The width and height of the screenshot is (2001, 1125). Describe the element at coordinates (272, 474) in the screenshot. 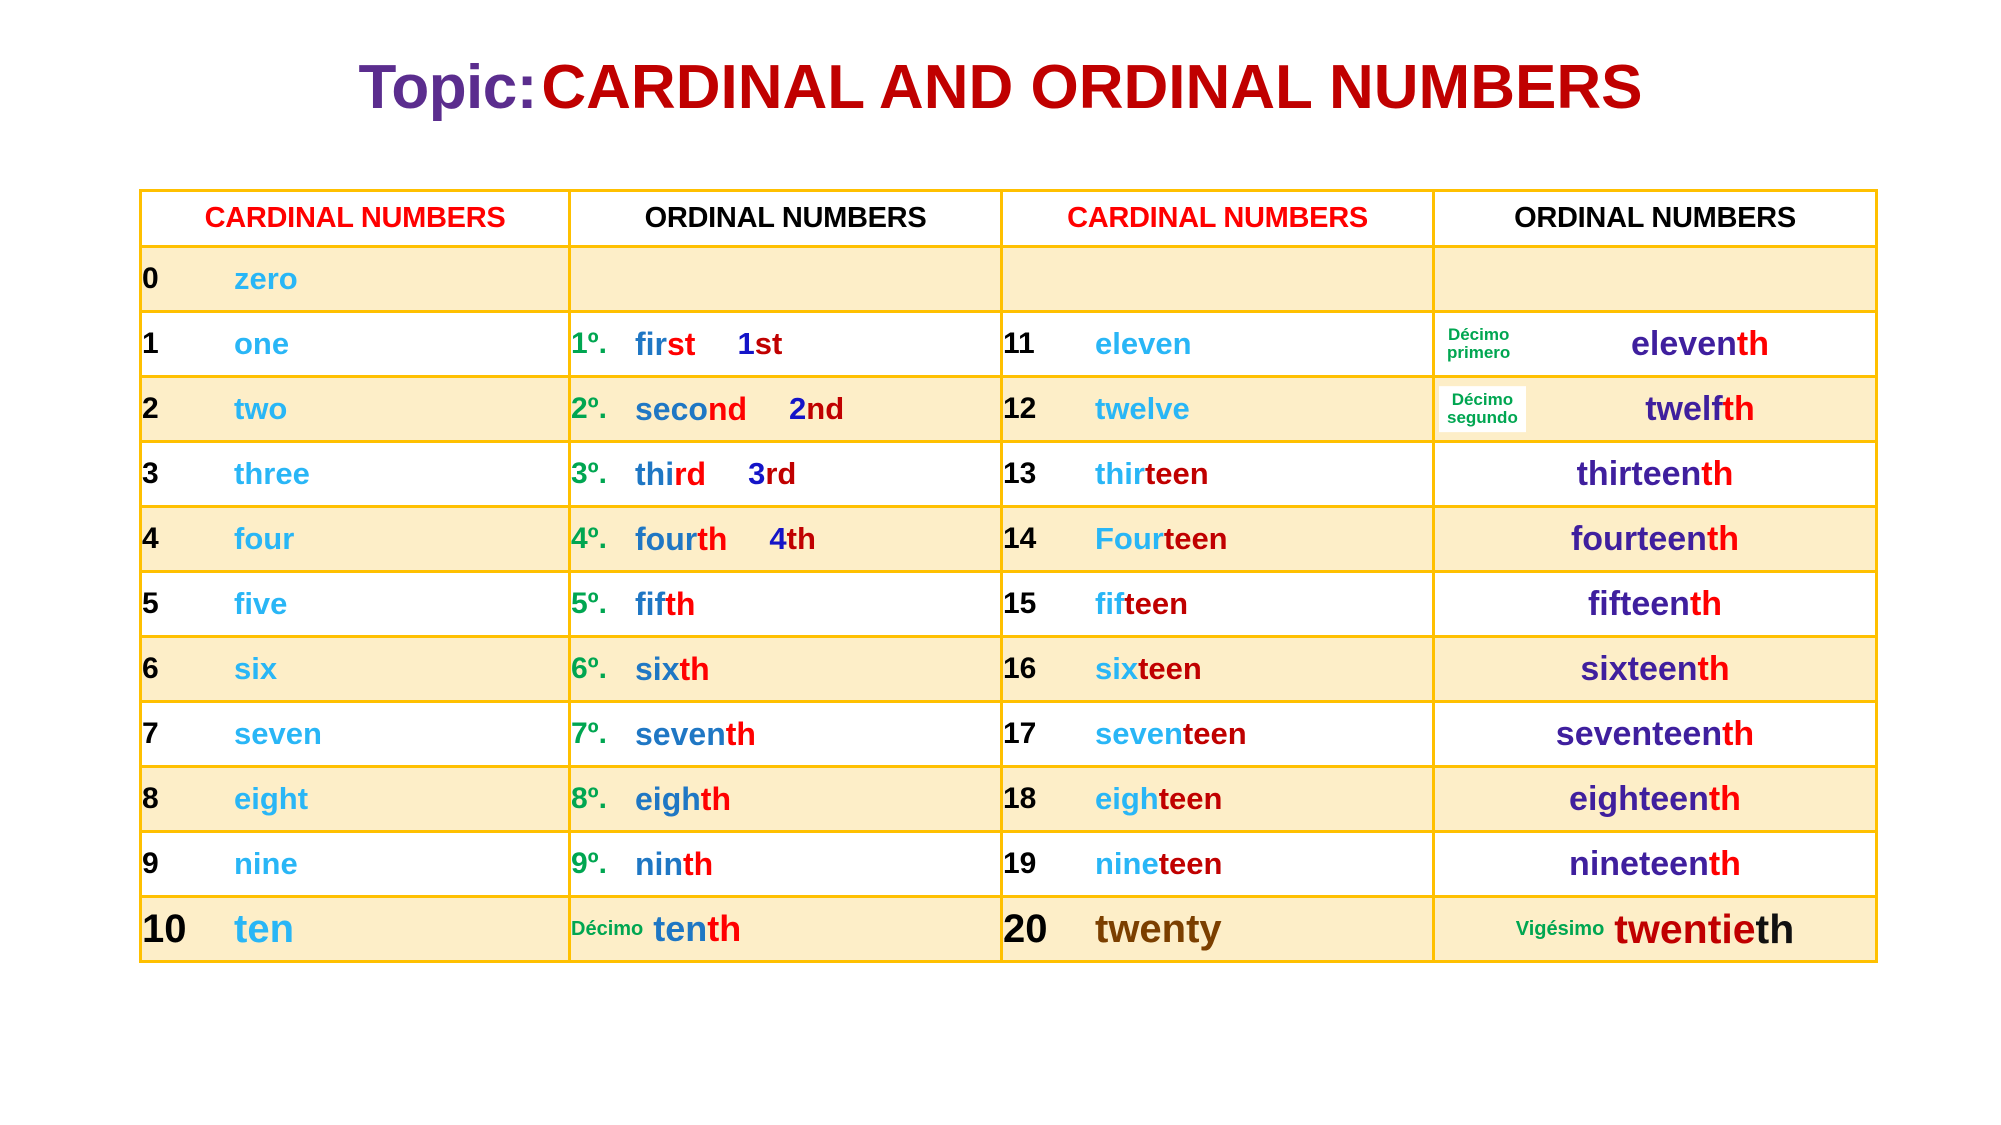

I see `cardinal-word: three` at that location.